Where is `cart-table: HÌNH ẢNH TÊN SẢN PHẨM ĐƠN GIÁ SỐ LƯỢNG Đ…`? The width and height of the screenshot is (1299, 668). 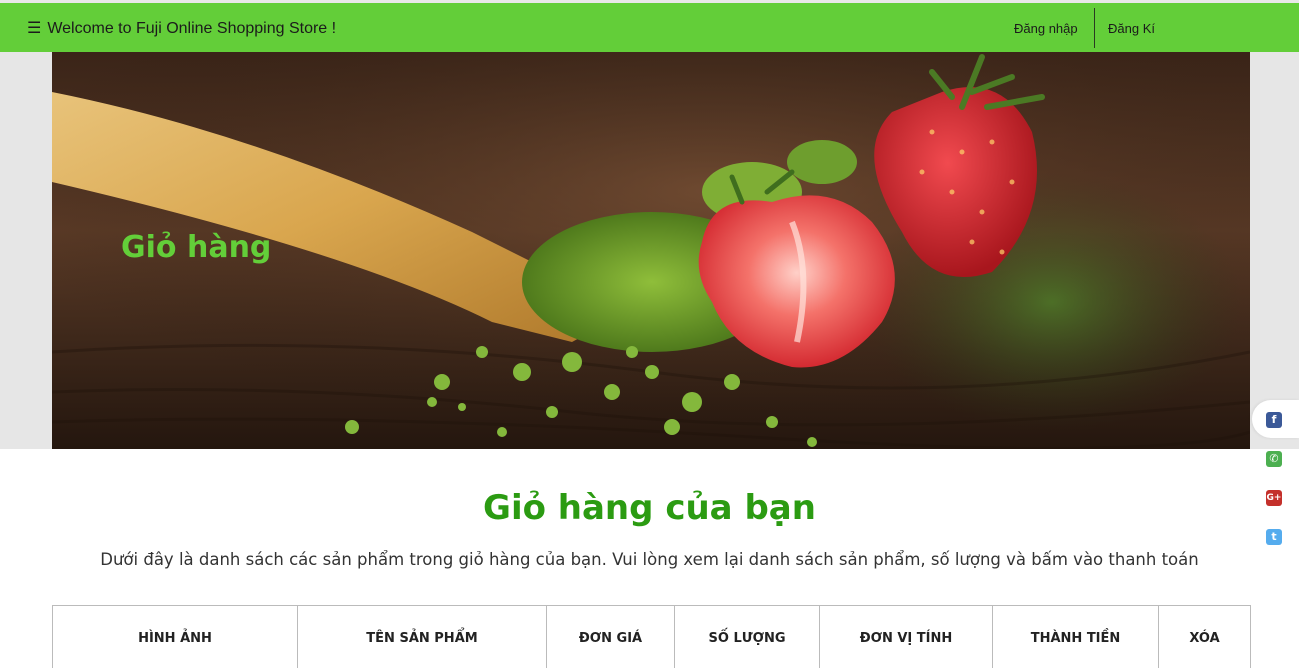 cart-table: HÌNH ẢNH TÊN SẢN PHẨM ĐƠN GIÁ SỐ LƯỢNG Đ… is located at coordinates (651, 636).